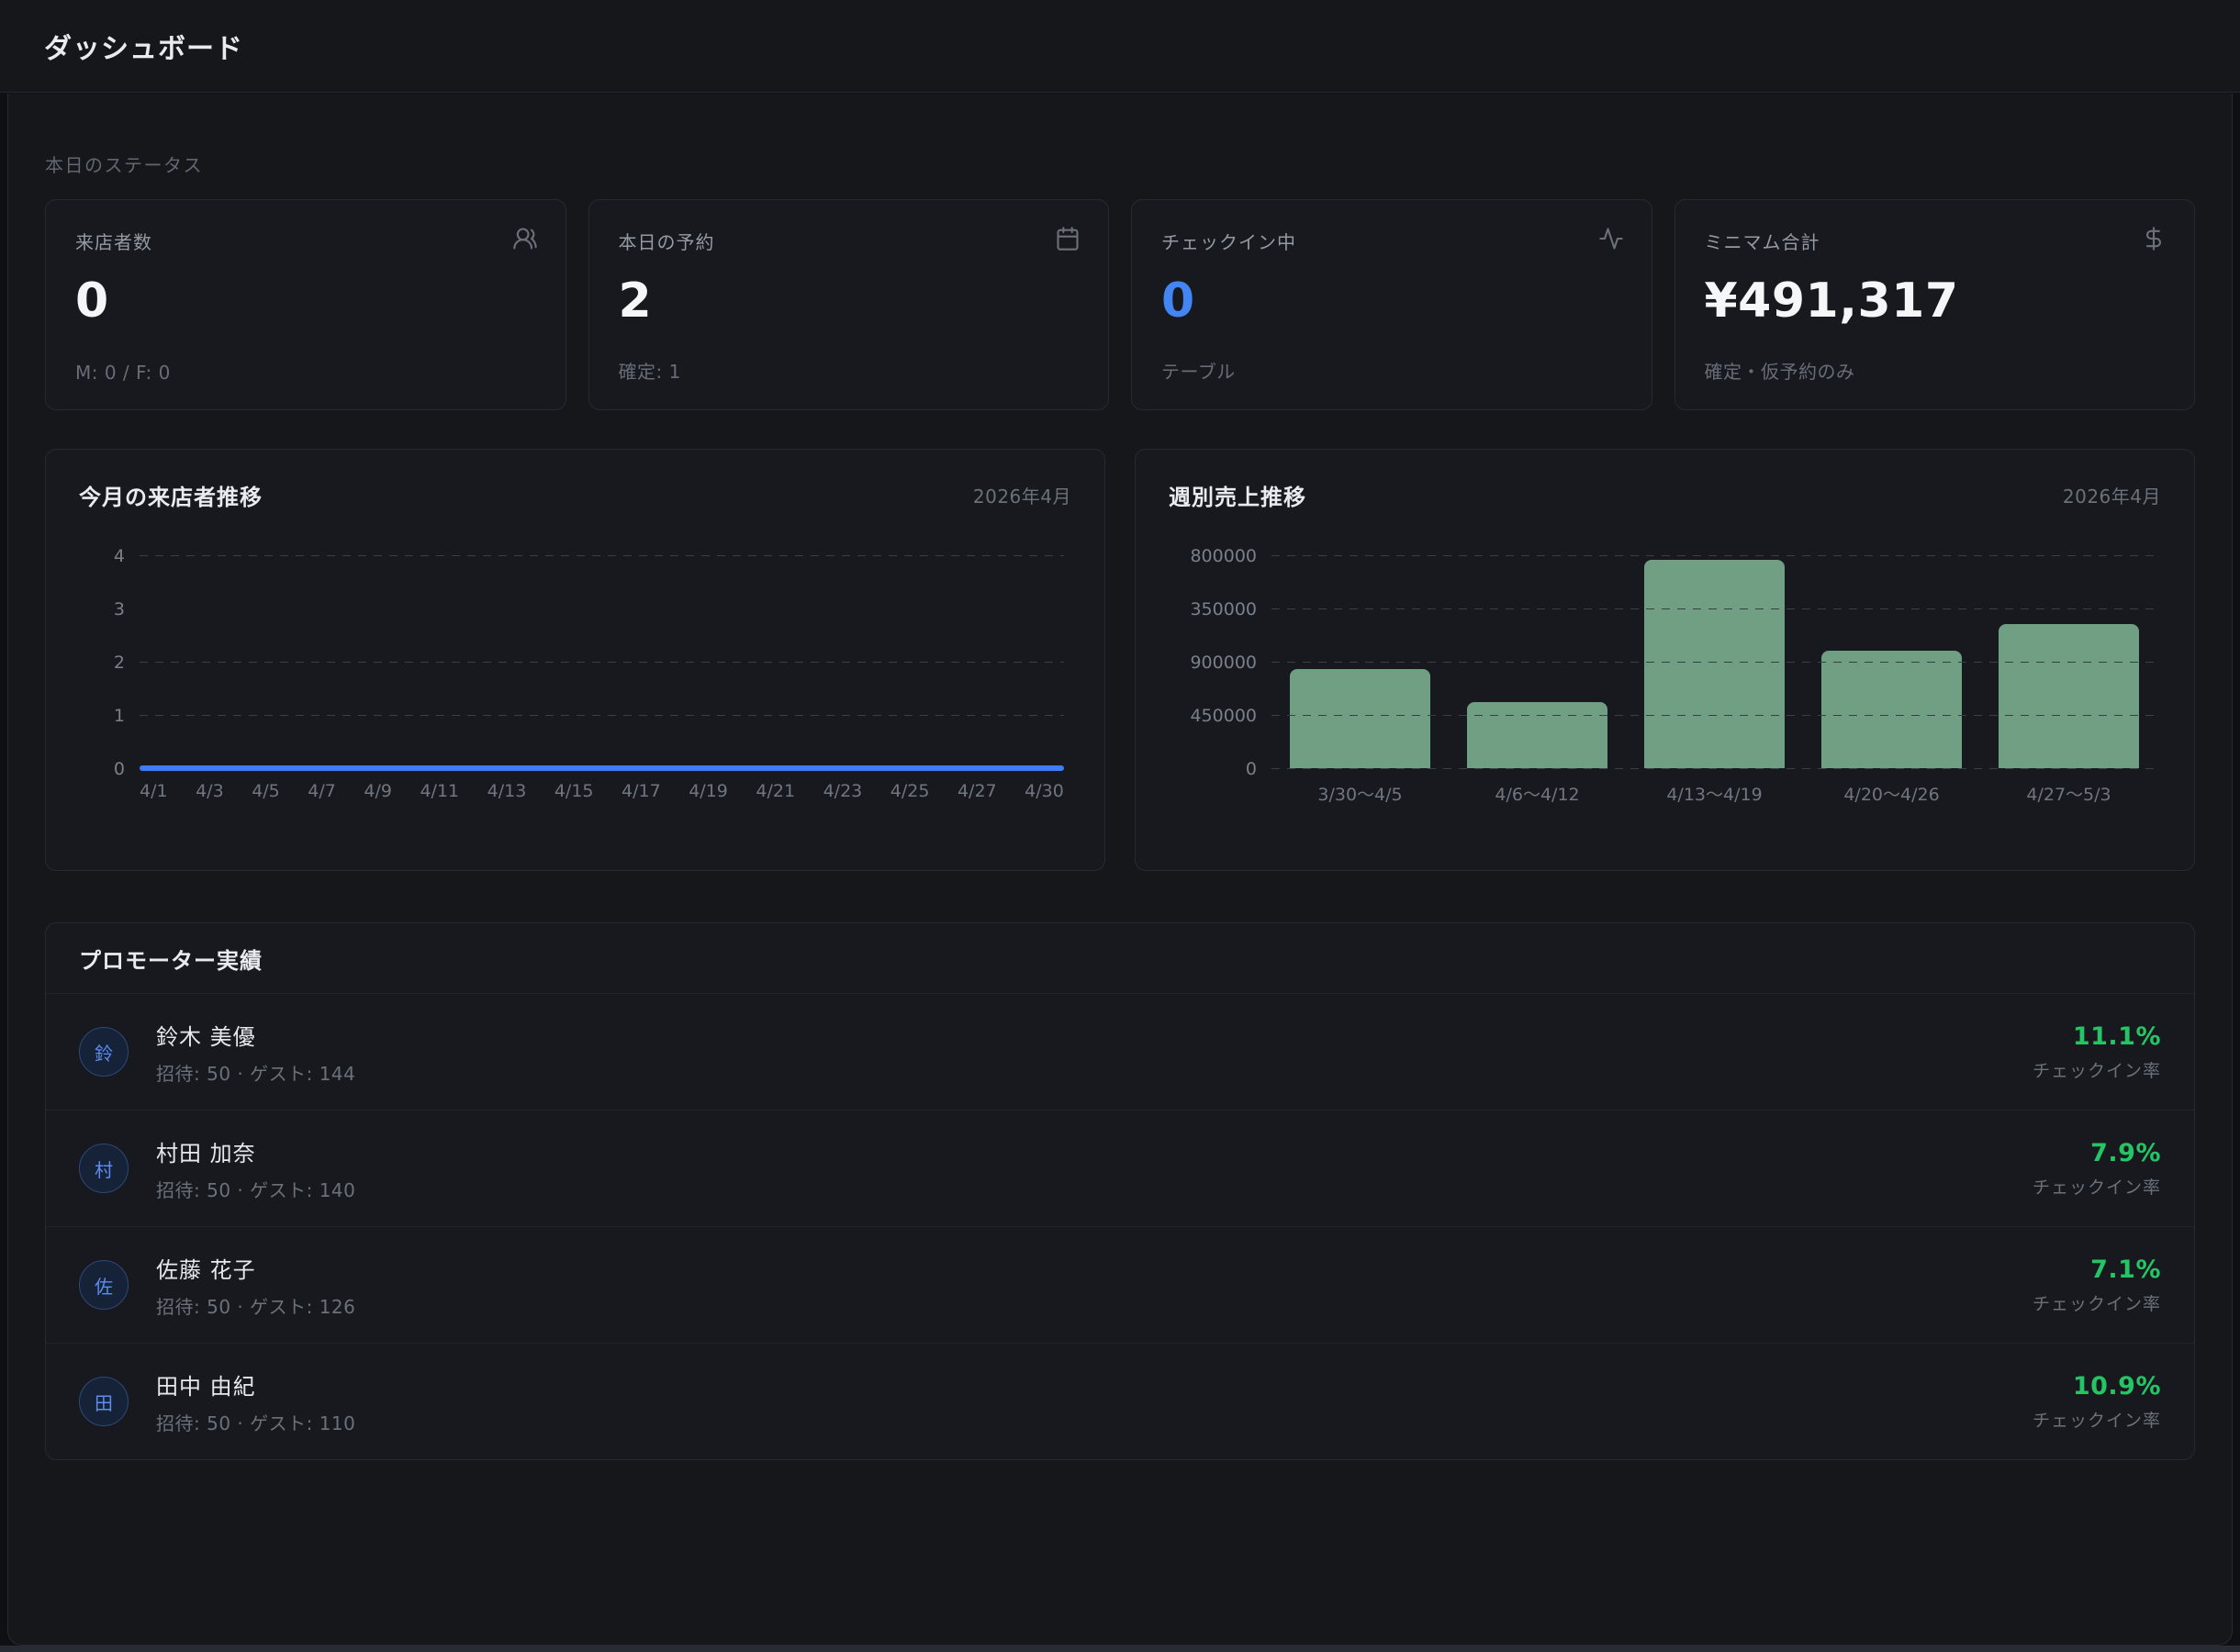  Describe the element at coordinates (255, 1402) in the screenshot. I see `promoter-identity: 田中 由紀 招待: 50 · ゲスト: 110` at that location.